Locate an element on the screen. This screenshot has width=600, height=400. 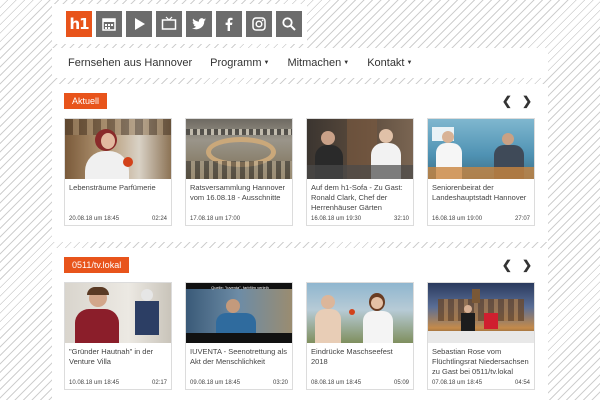
play-icon is located at coordinates (139, 24).